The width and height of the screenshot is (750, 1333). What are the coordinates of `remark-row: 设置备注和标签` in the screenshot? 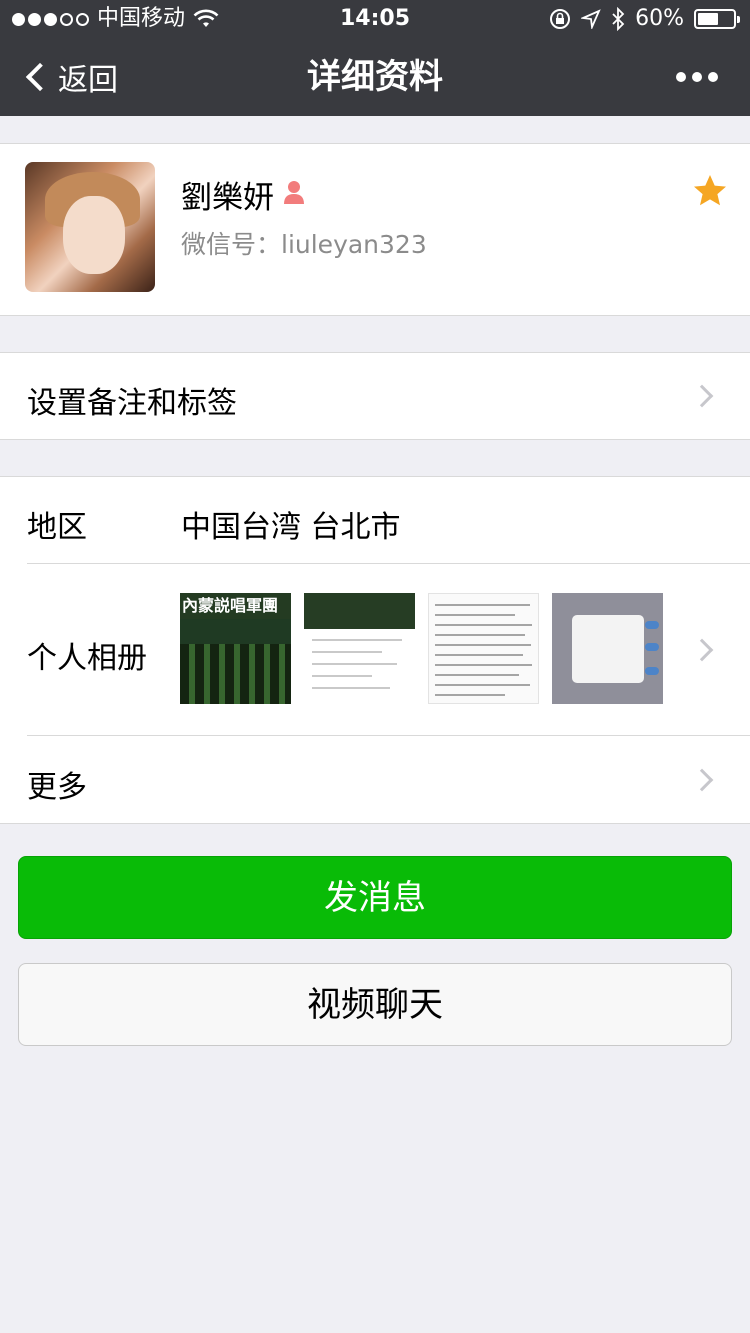 It's located at (375, 396).